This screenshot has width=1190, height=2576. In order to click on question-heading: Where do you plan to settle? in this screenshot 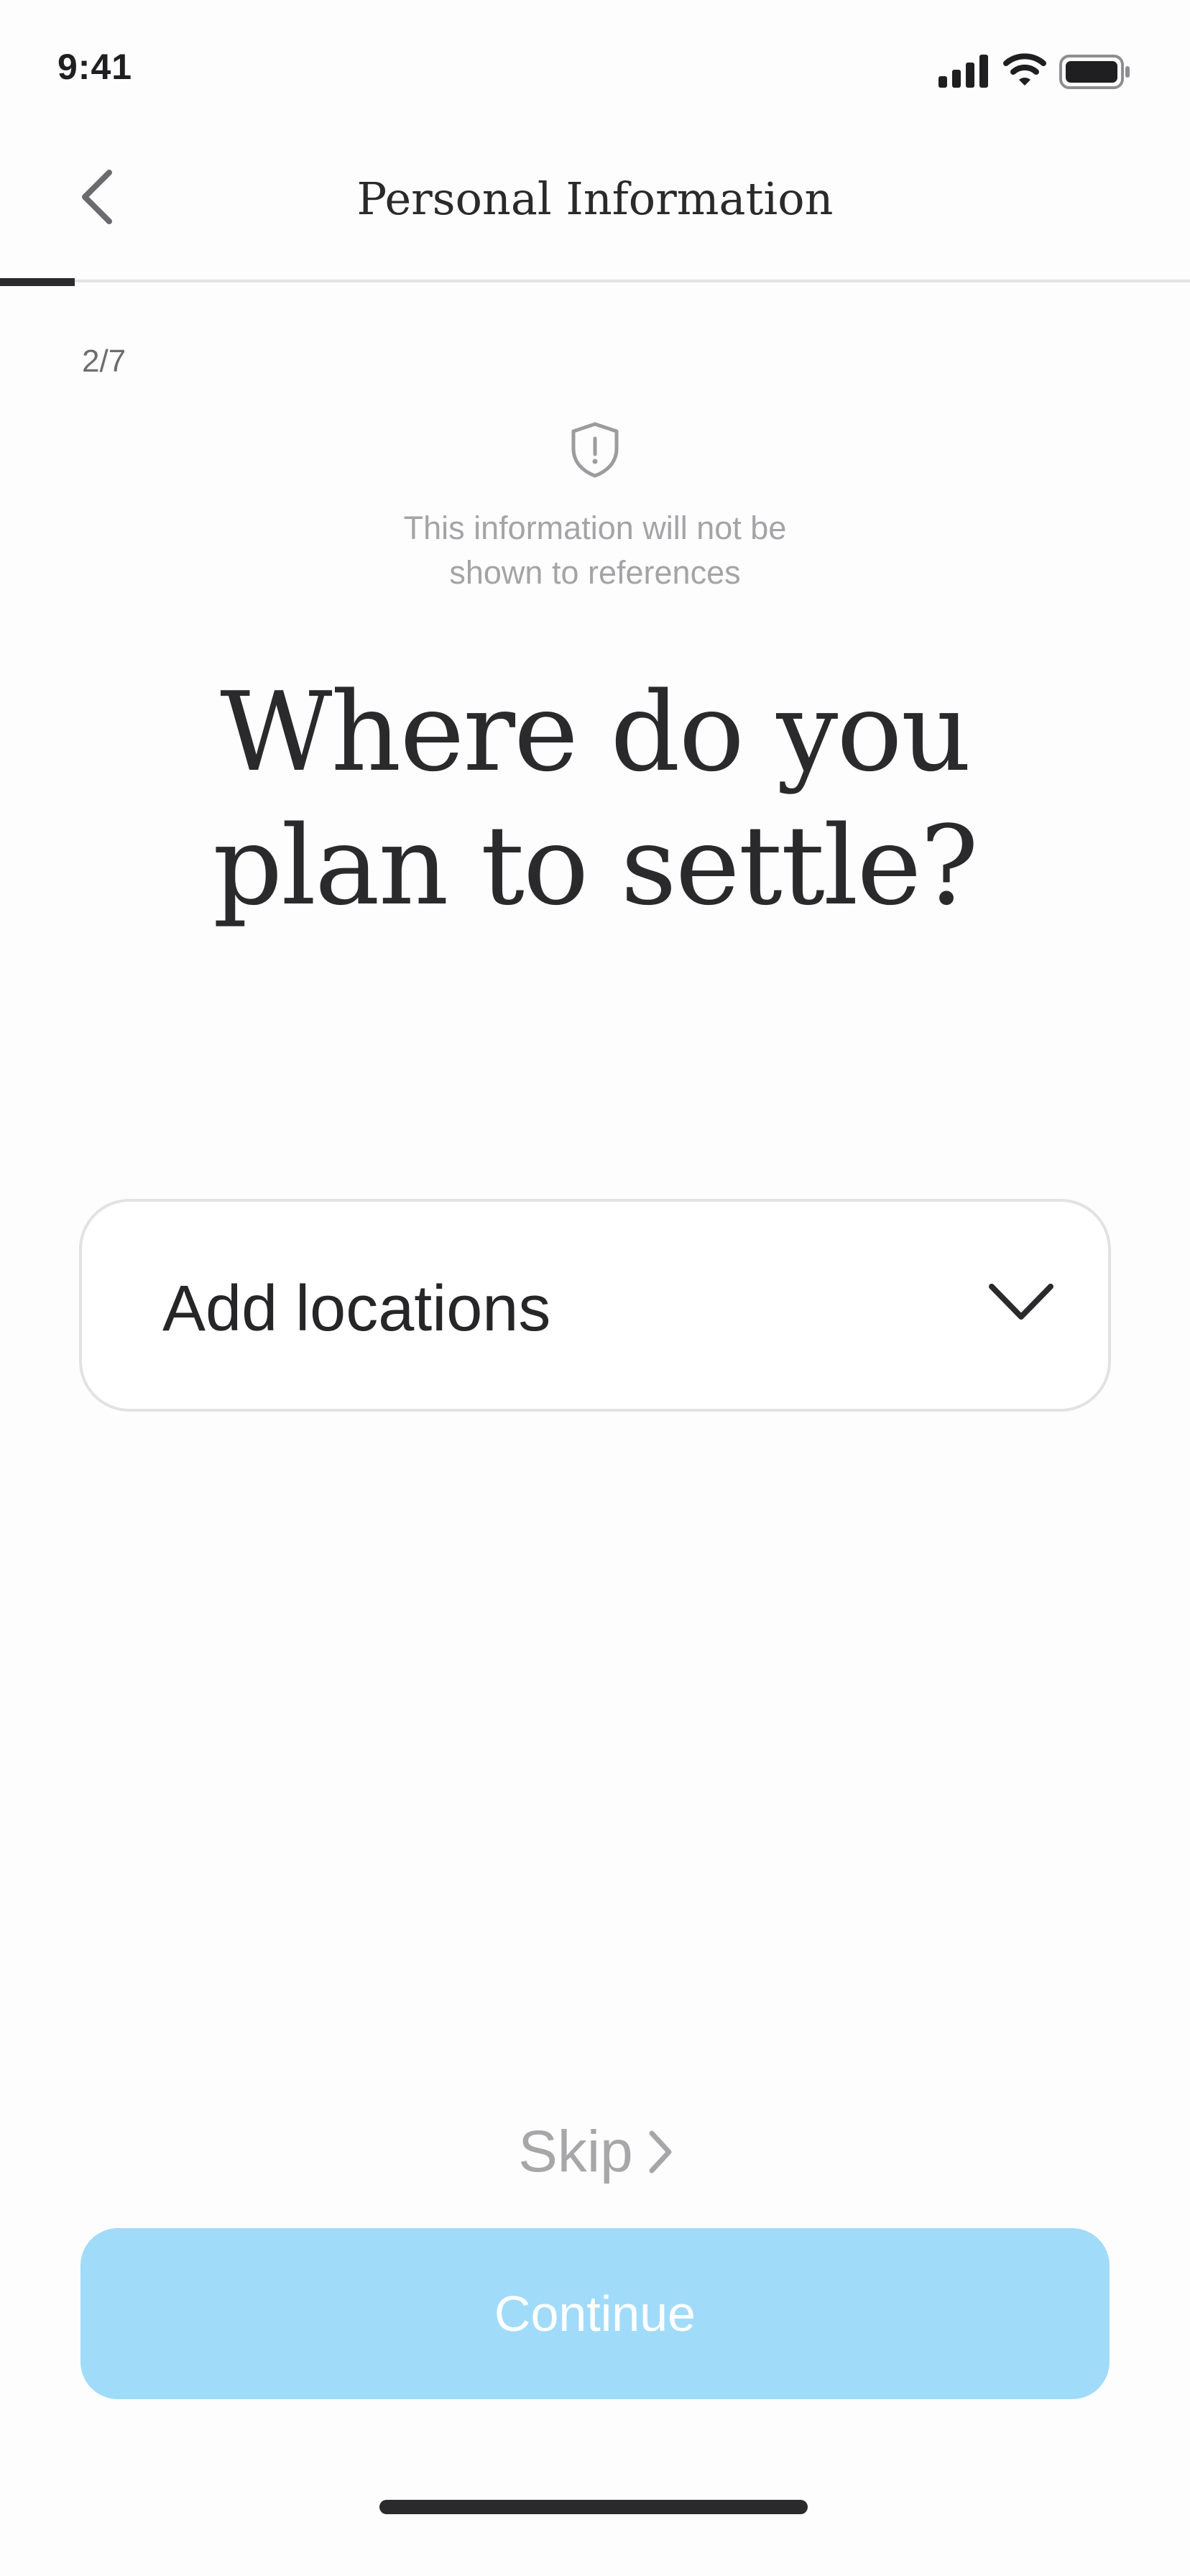, I will do `click(595, 799)`.